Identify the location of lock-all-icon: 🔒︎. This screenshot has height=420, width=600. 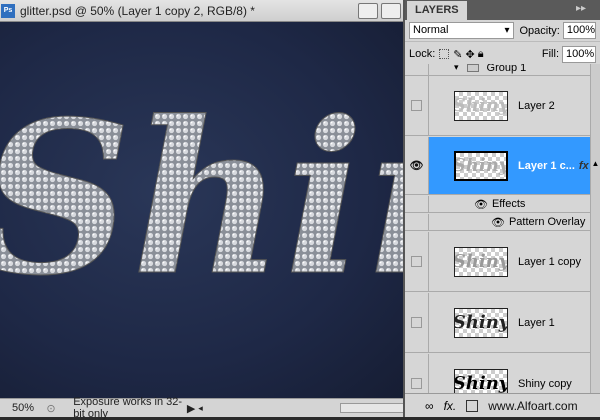
(481, 54).